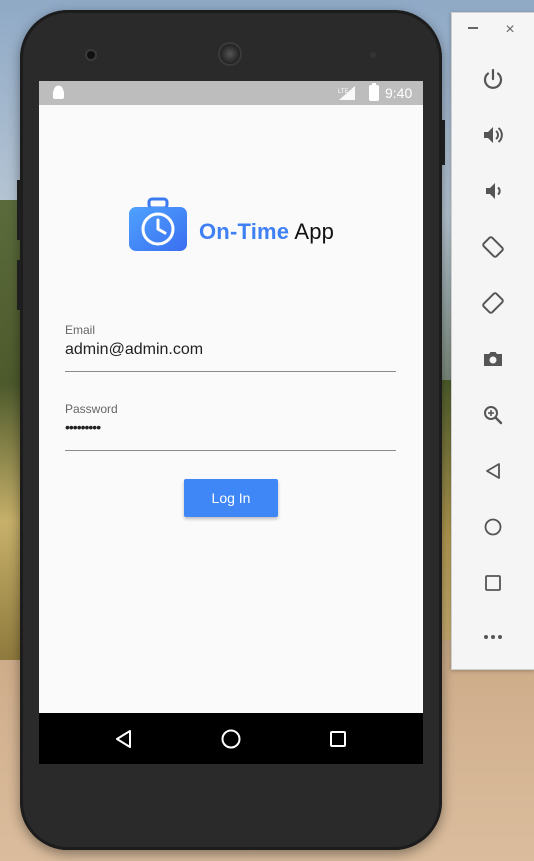 Image resolution: width=534 pixels, height=861 pixels. Describe the element at coordinates (230, 450) in the screenshot. I see `password-underline` at that location.